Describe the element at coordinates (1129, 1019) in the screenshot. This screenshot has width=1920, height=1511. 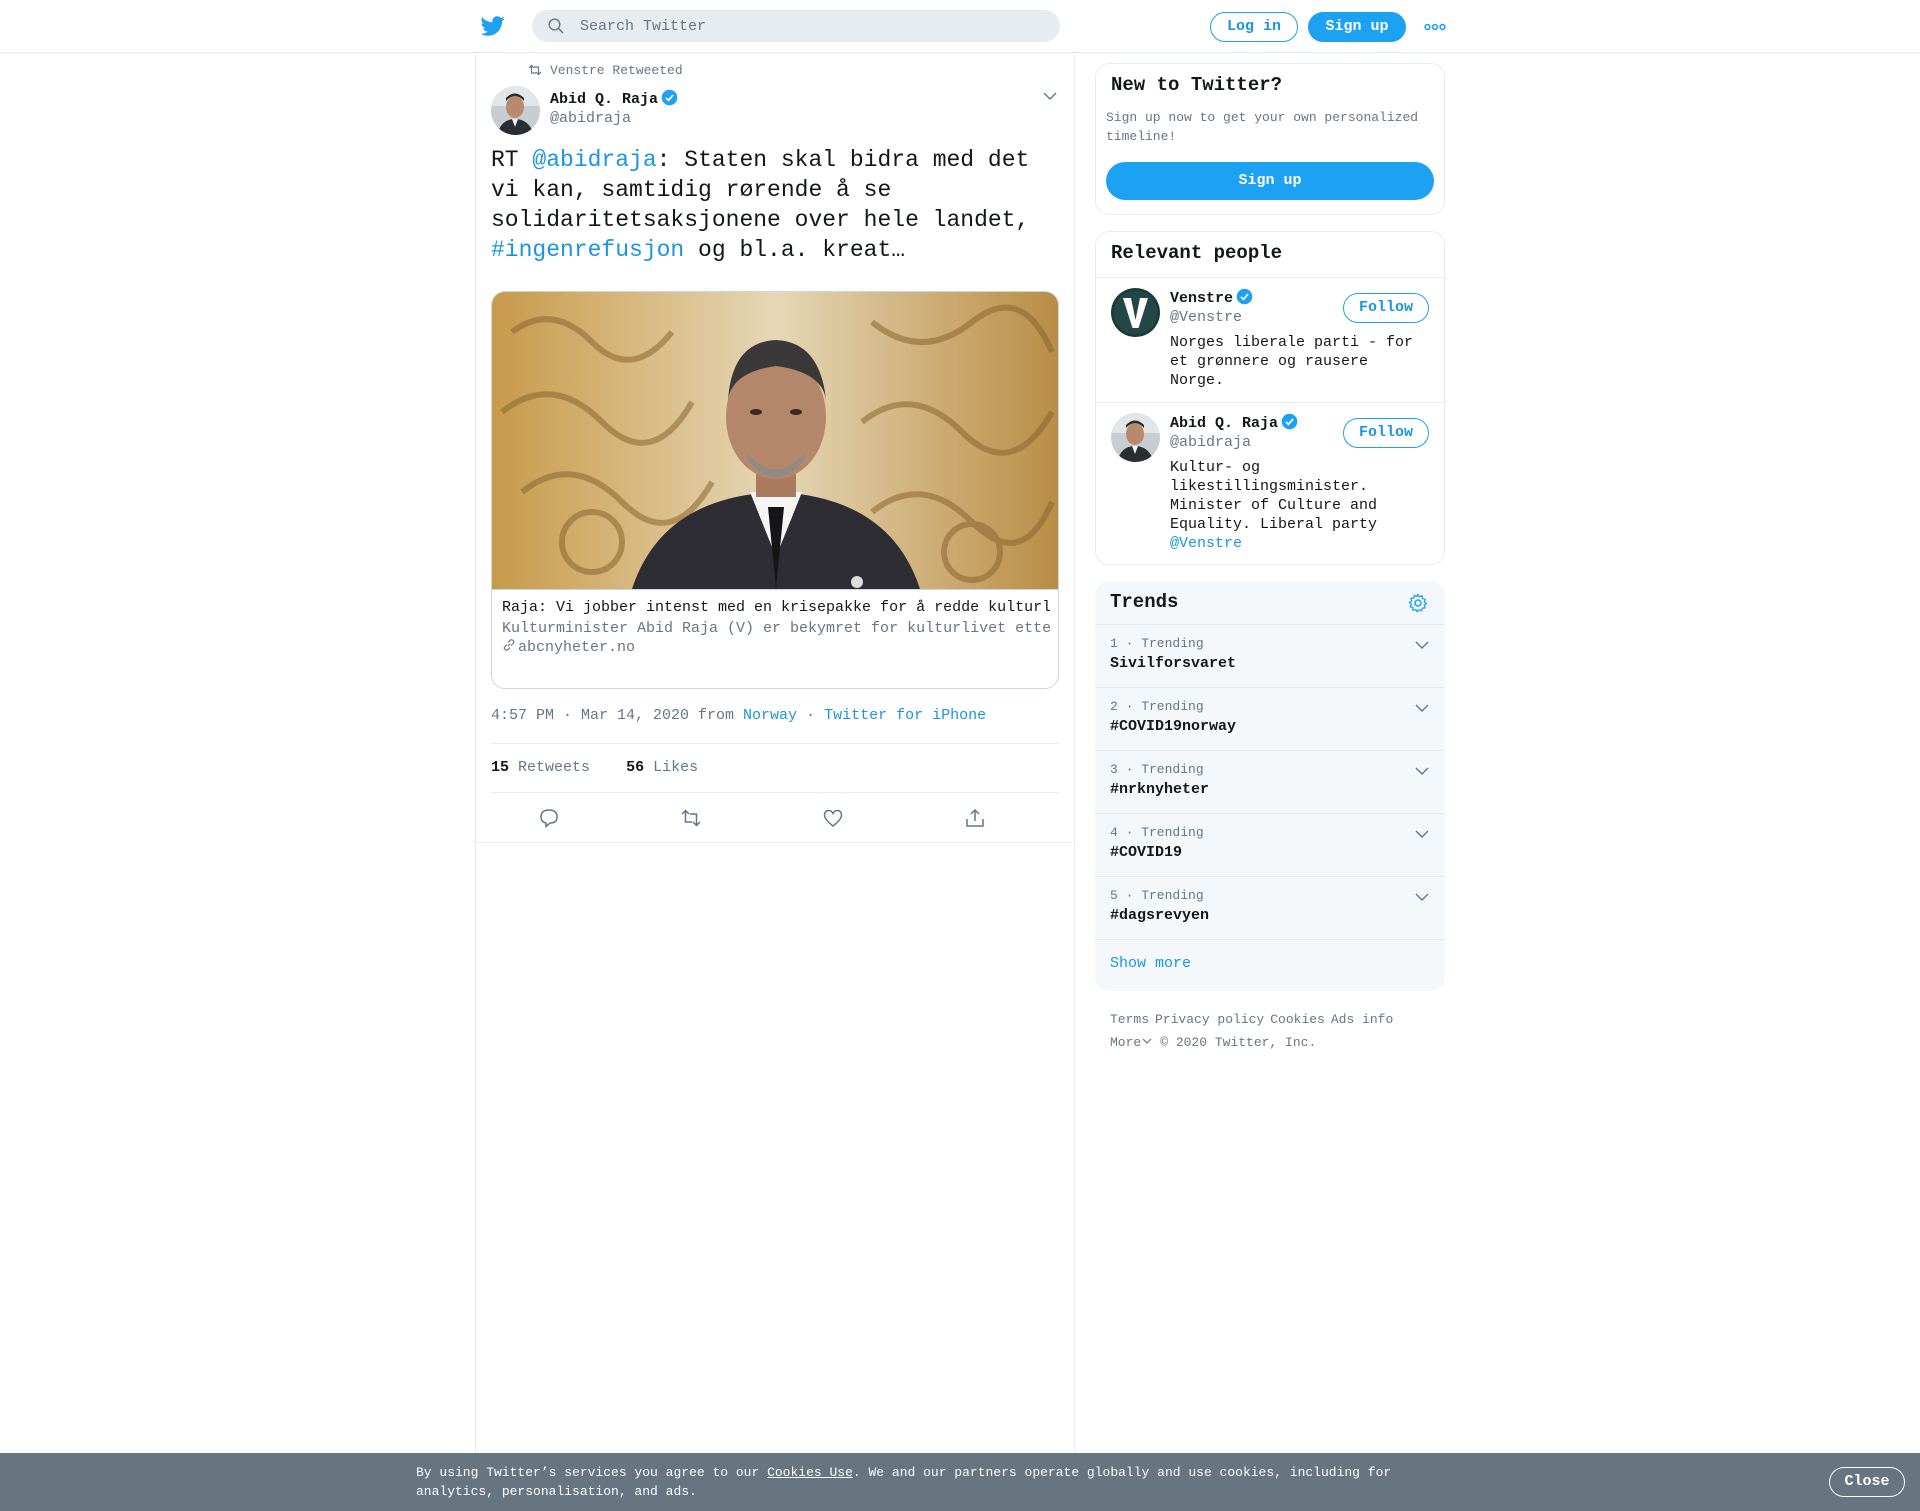
I see `footer-terms-link: Terms` at that location.